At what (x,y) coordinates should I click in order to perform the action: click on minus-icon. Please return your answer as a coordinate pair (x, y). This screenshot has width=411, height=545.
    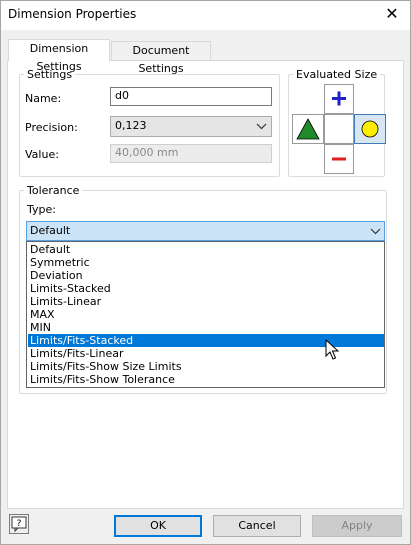
    Looking at the image, I should click on (339, 159).